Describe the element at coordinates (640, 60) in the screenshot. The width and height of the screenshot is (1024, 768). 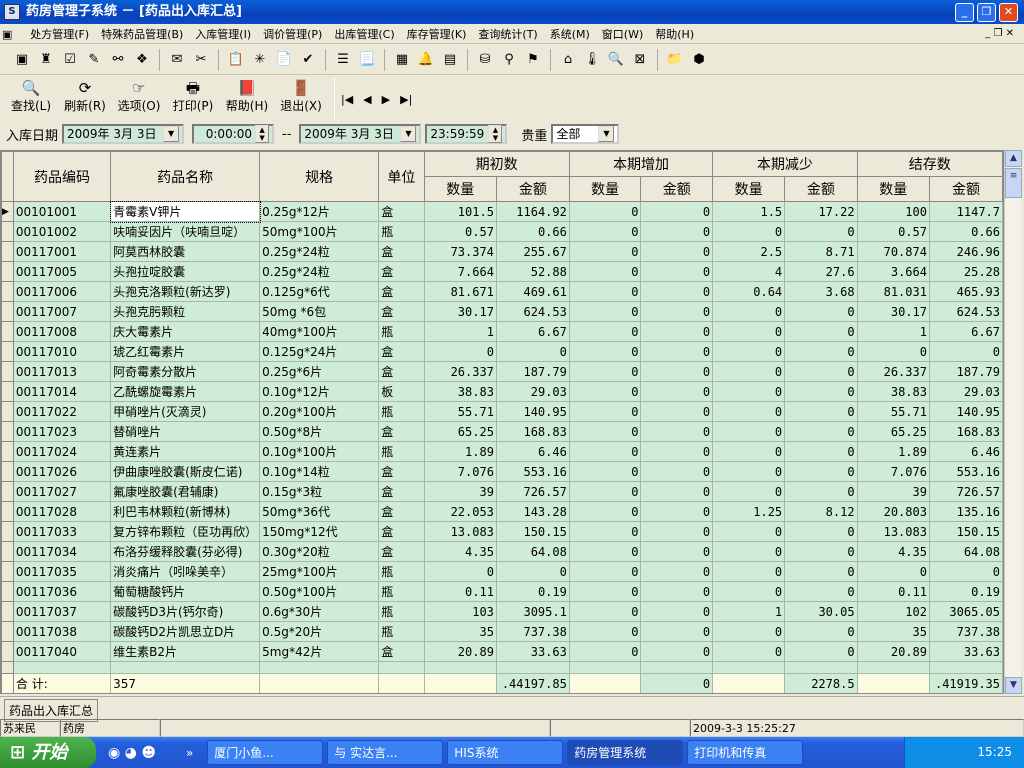
I see `toolbar-button-icon: ⊠` at that location.